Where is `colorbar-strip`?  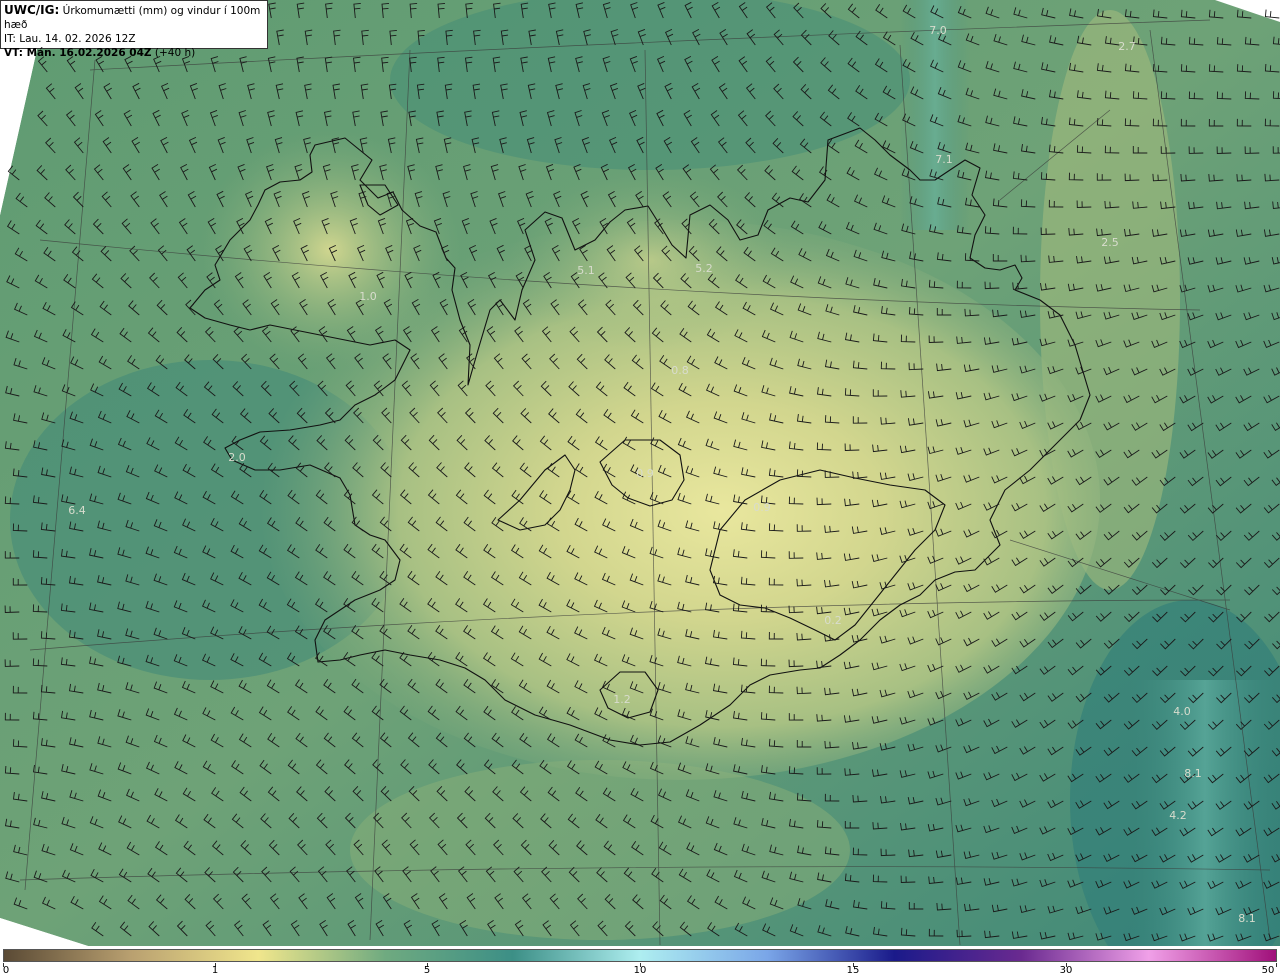
colorbar-strip is located at coordinates (640, 955).